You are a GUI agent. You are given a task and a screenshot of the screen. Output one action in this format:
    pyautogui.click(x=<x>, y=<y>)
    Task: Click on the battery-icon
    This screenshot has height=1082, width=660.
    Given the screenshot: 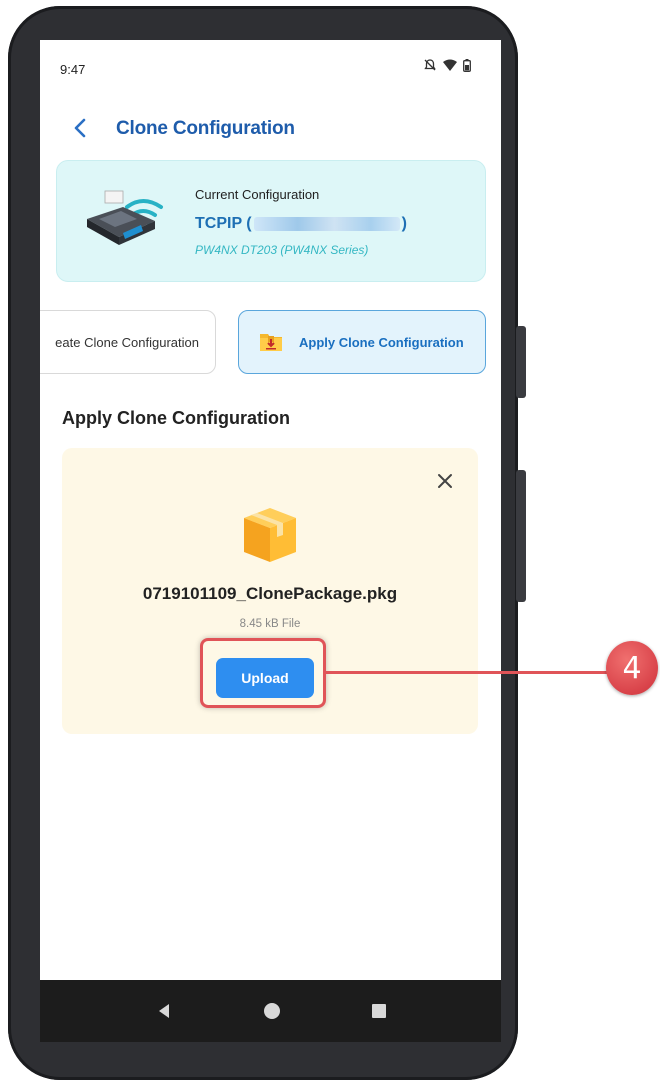 What is the action you would take?
    pyautogui.click(x=467, y=65)
    